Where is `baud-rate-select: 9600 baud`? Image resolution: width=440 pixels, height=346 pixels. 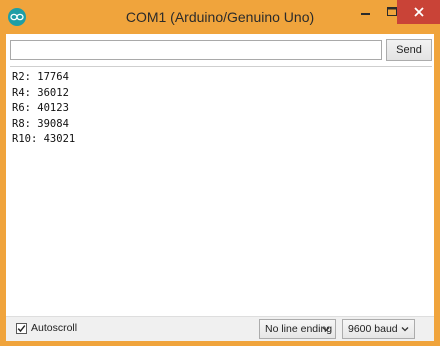
baud-rate-select: 9600 baud is located at coordinates (378, 329).